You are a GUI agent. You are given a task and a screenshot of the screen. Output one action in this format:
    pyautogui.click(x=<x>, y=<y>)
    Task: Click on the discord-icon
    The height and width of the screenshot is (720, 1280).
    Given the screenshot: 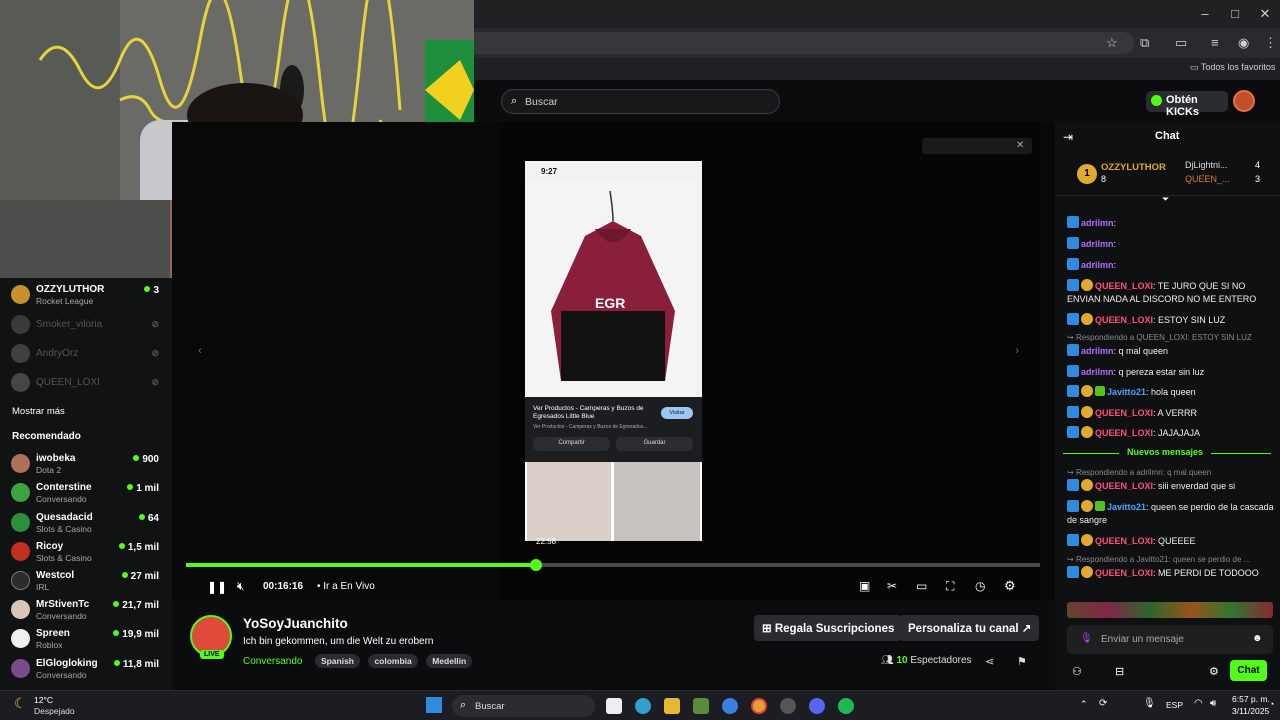 What is the action you would take?
    pyautogui.click(x=817, y=706)
    